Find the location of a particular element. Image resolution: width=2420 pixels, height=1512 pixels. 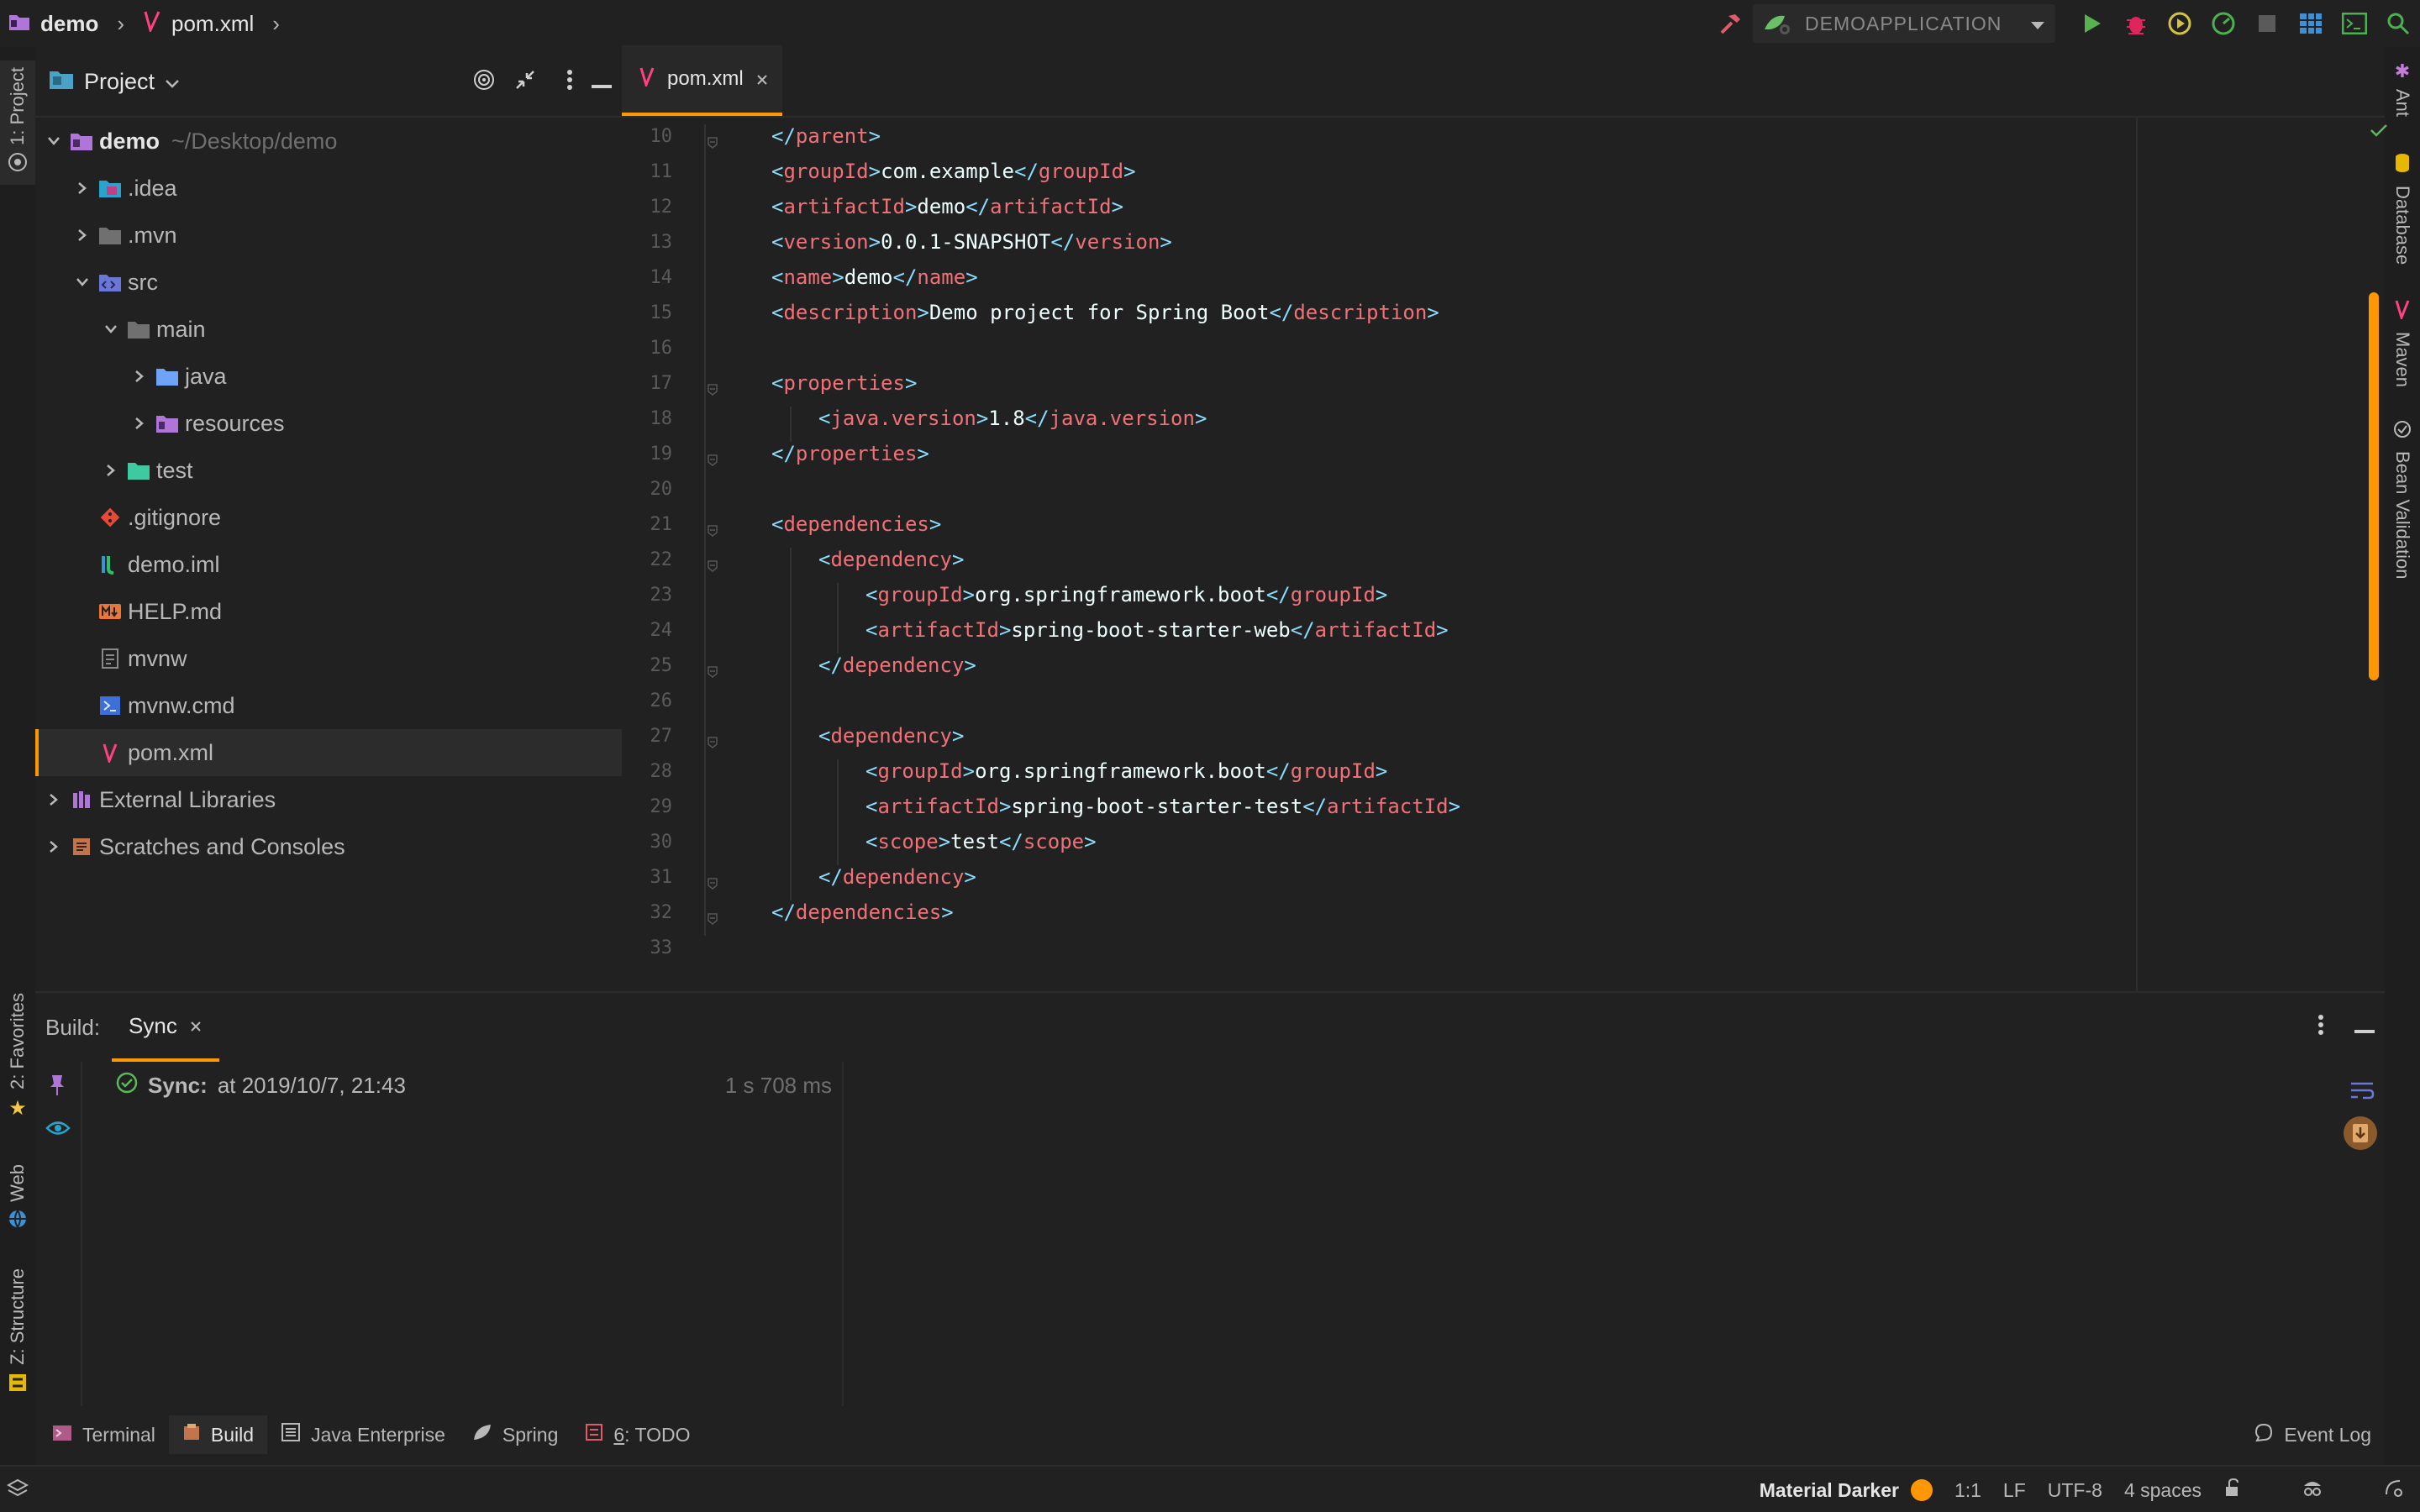

lock-icon is located at coordinates (2232, 1490).